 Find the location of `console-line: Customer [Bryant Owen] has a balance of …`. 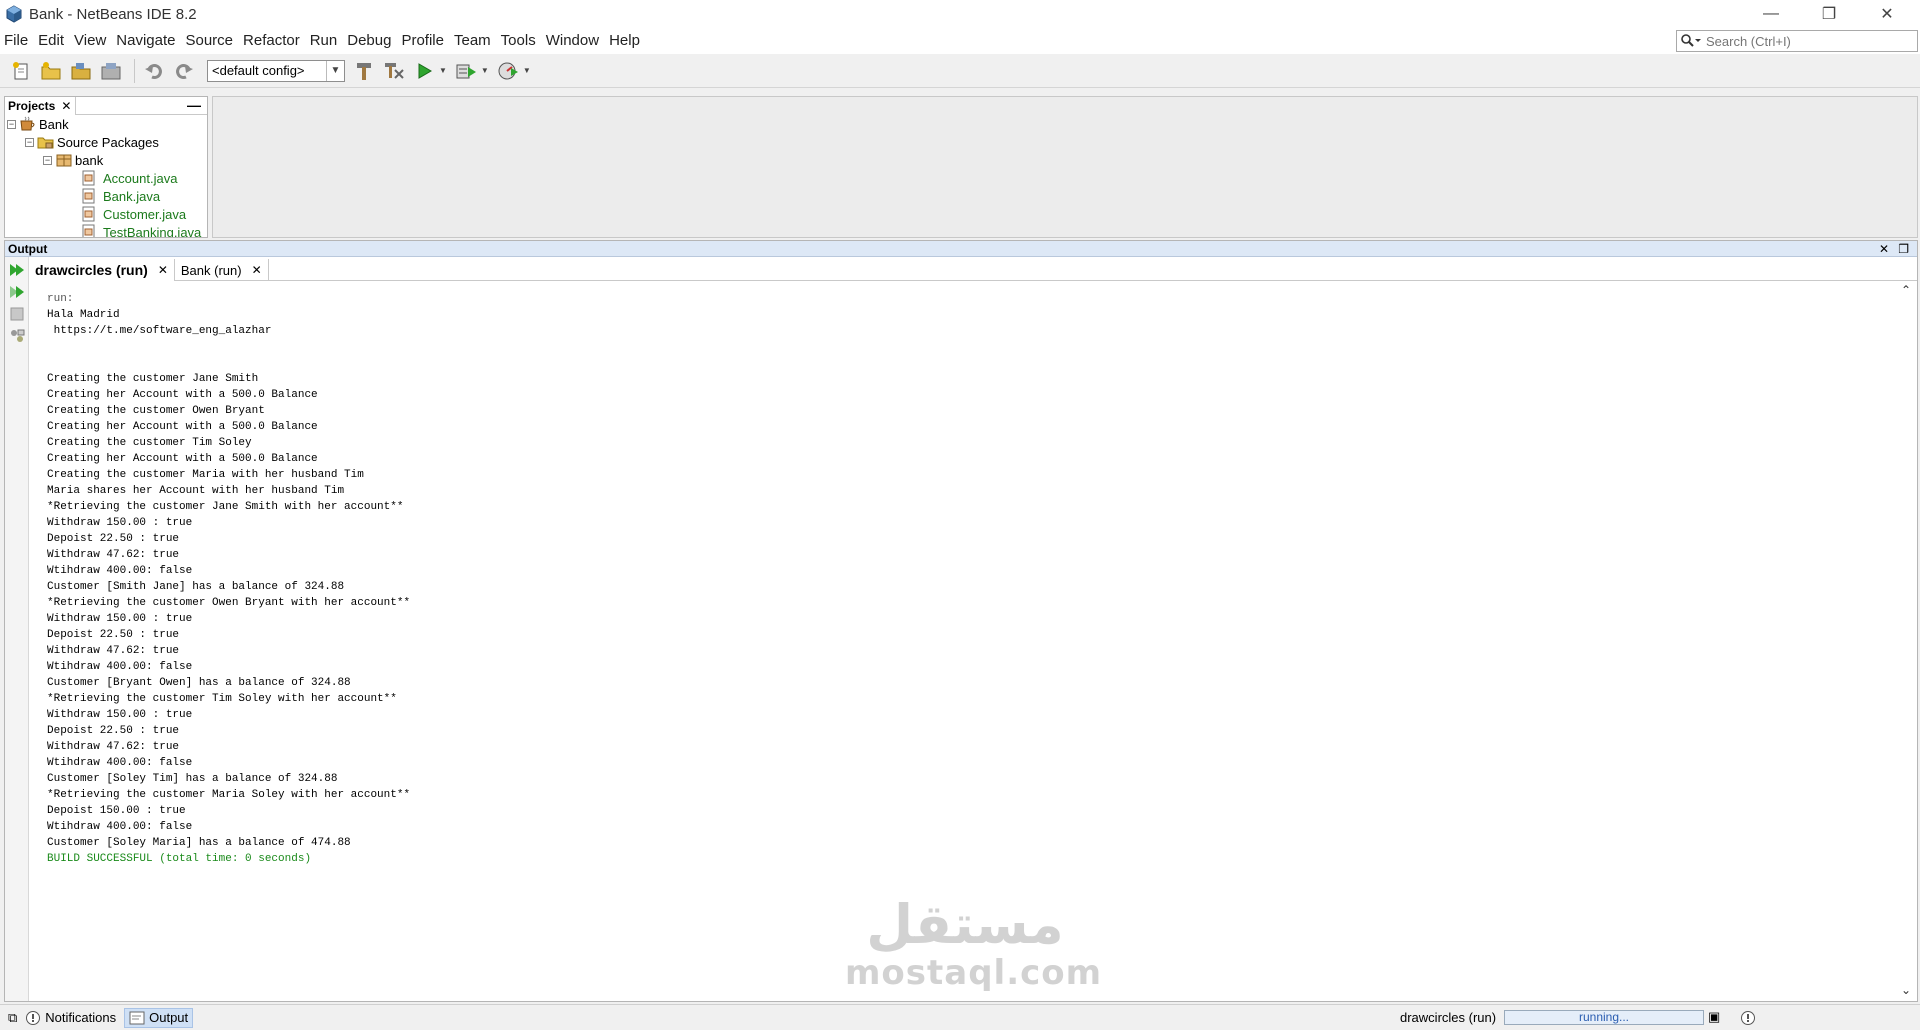

console-line: Customer [Bryant Owen] has a balance of … is located at coordinates (199, 683).